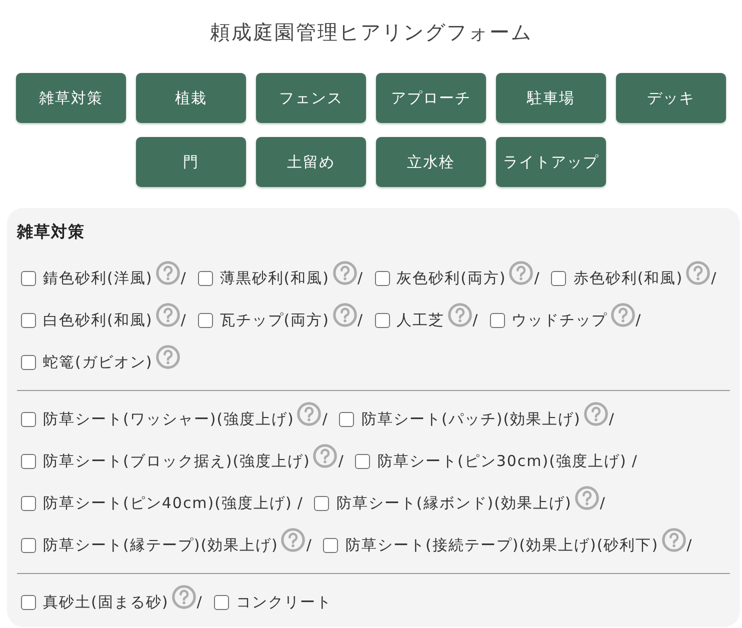 The width and height of the screenshot is (742, 628). What do you see at coordinates (98, 362) in the screenshot?
I see `option-label: 蛇篭(ガビオン)` at bounding box center [98, 362].